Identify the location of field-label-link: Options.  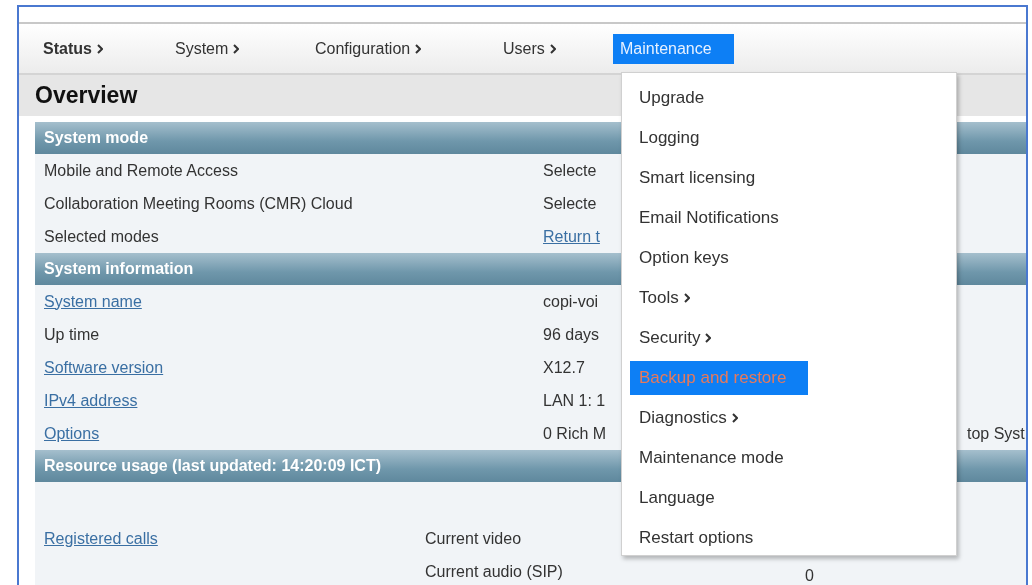
(72, 433).